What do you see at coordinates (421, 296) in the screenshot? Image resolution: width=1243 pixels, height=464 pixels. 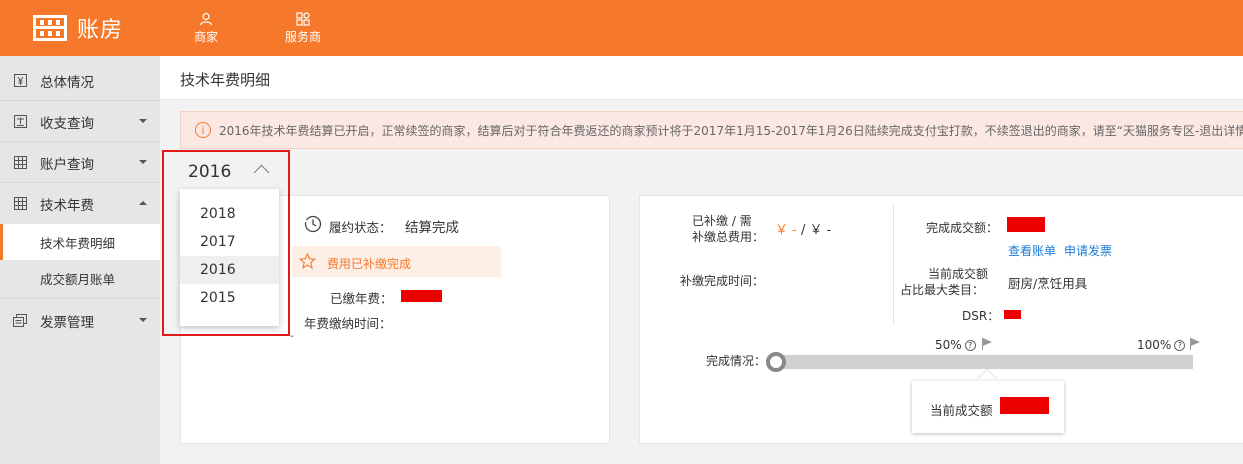 I see `redacted-paid-fee` at bounding box center [421, 296].